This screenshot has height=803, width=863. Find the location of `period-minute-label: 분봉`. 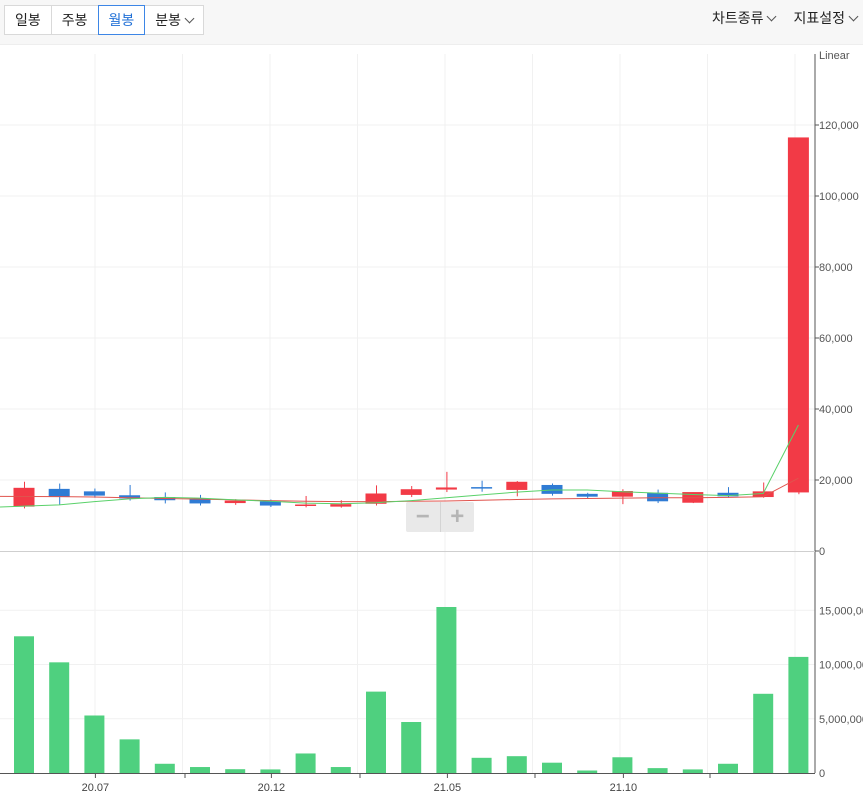

period-minute-label: 분봉 is located at coordinates (168, 20).